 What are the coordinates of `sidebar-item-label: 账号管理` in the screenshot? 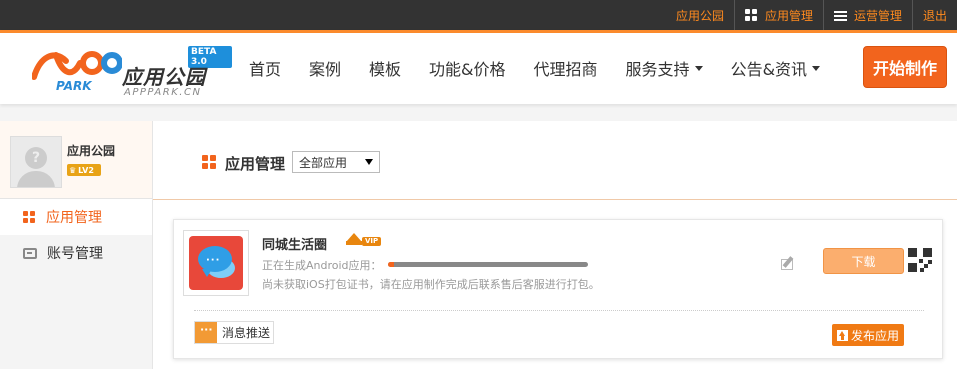 It's located at (75, 254).